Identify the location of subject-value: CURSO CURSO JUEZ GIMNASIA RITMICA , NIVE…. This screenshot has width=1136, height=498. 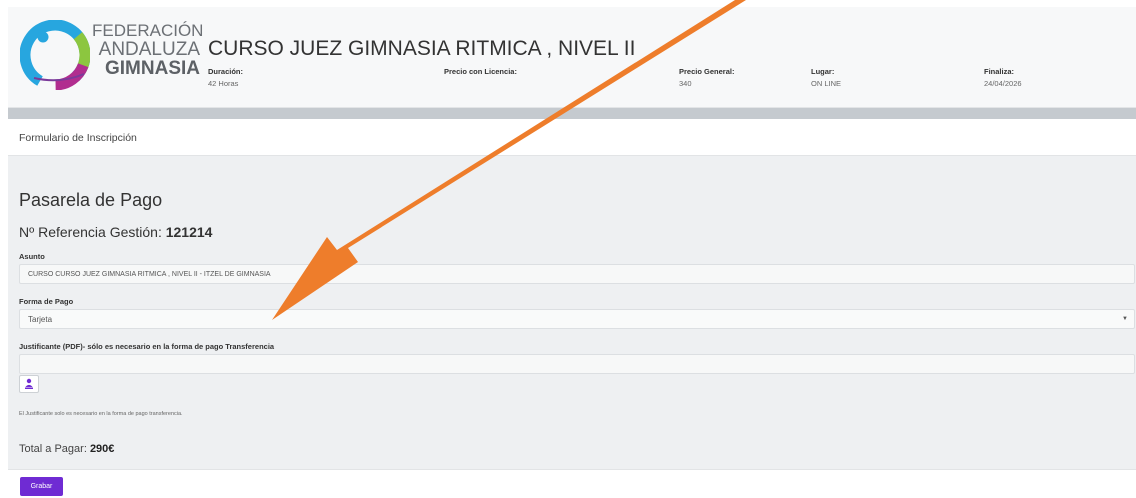
(149, 274).